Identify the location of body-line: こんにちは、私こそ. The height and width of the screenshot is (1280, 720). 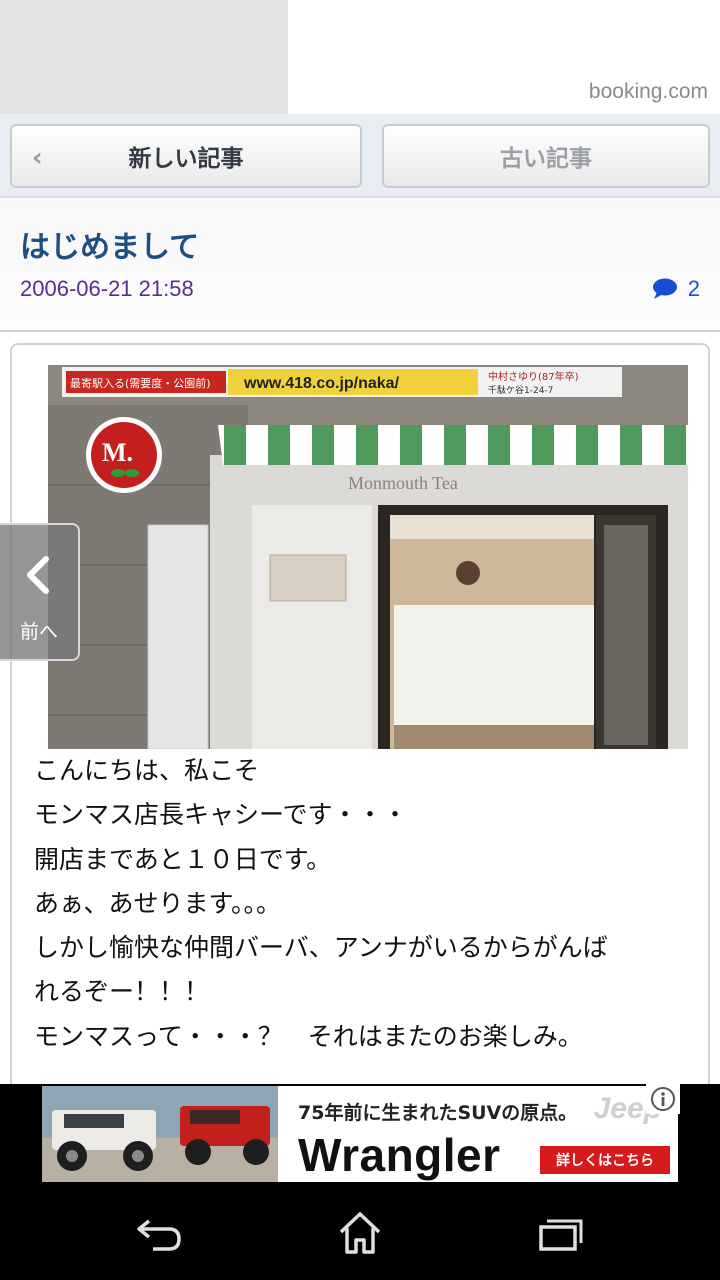
(147, 770).